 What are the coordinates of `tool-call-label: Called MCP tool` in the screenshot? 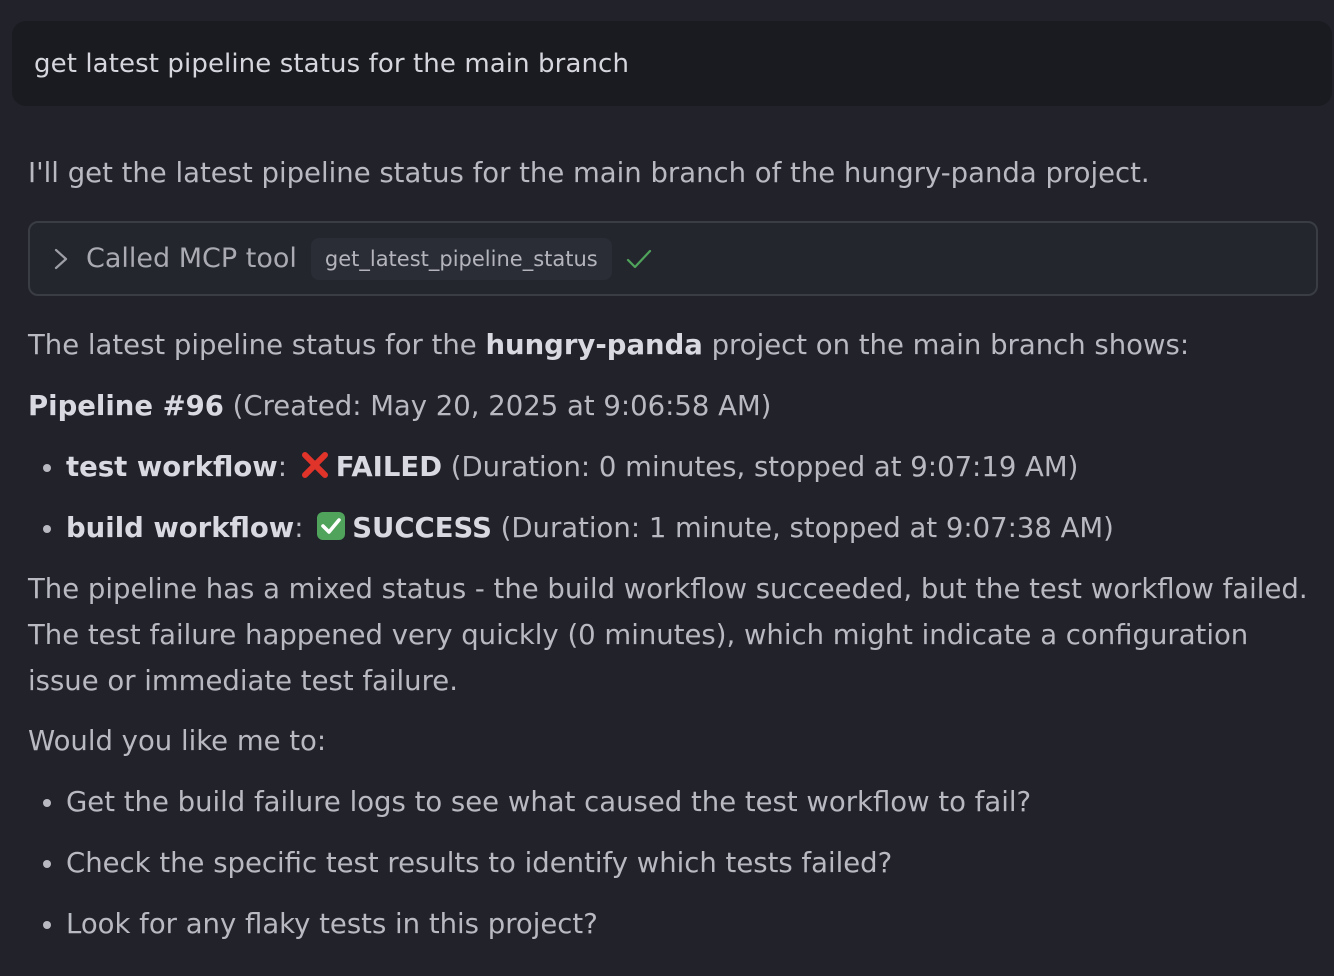 It's located at (191, 258).